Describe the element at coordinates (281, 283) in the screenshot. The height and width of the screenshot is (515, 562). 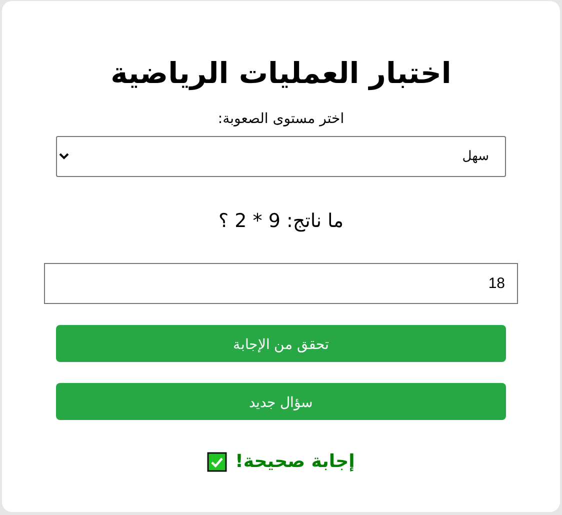
I see `answer-field: 18` at that location.